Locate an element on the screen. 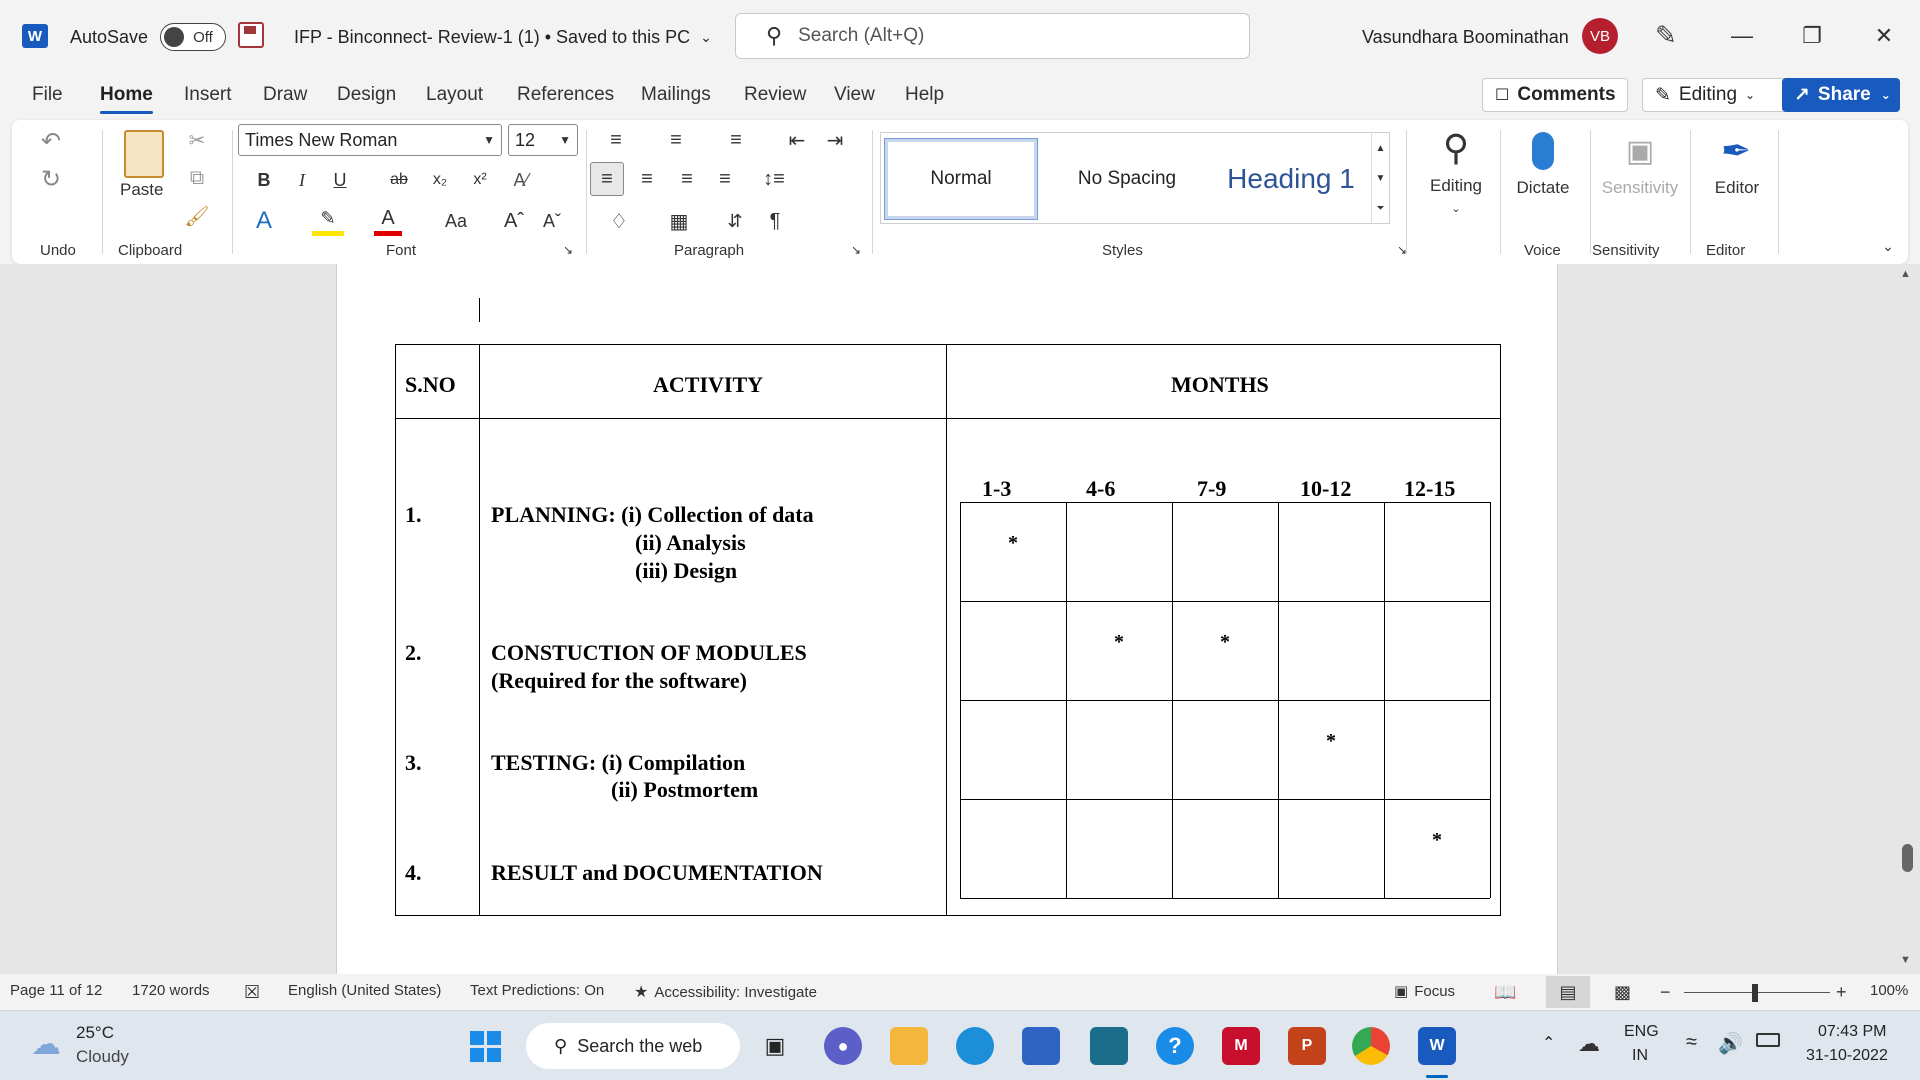 The height and width of the screenshot is (1080, 1920). language-line1: ENG is located at coordinates (1641, 1032).